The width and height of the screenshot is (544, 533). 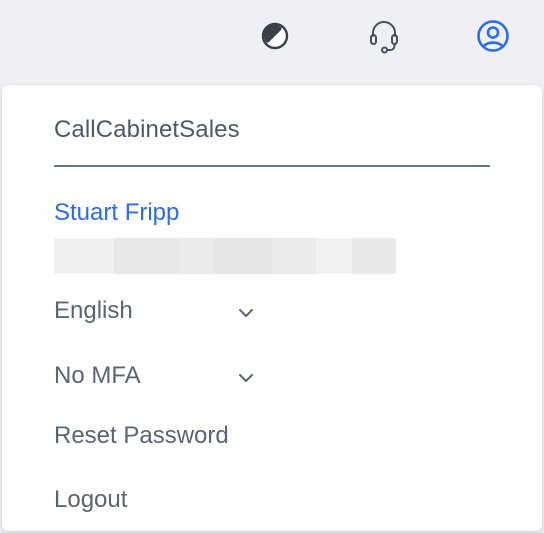 I want to click on organization-name: CallCabinetSales, so click(x=147, y=129).